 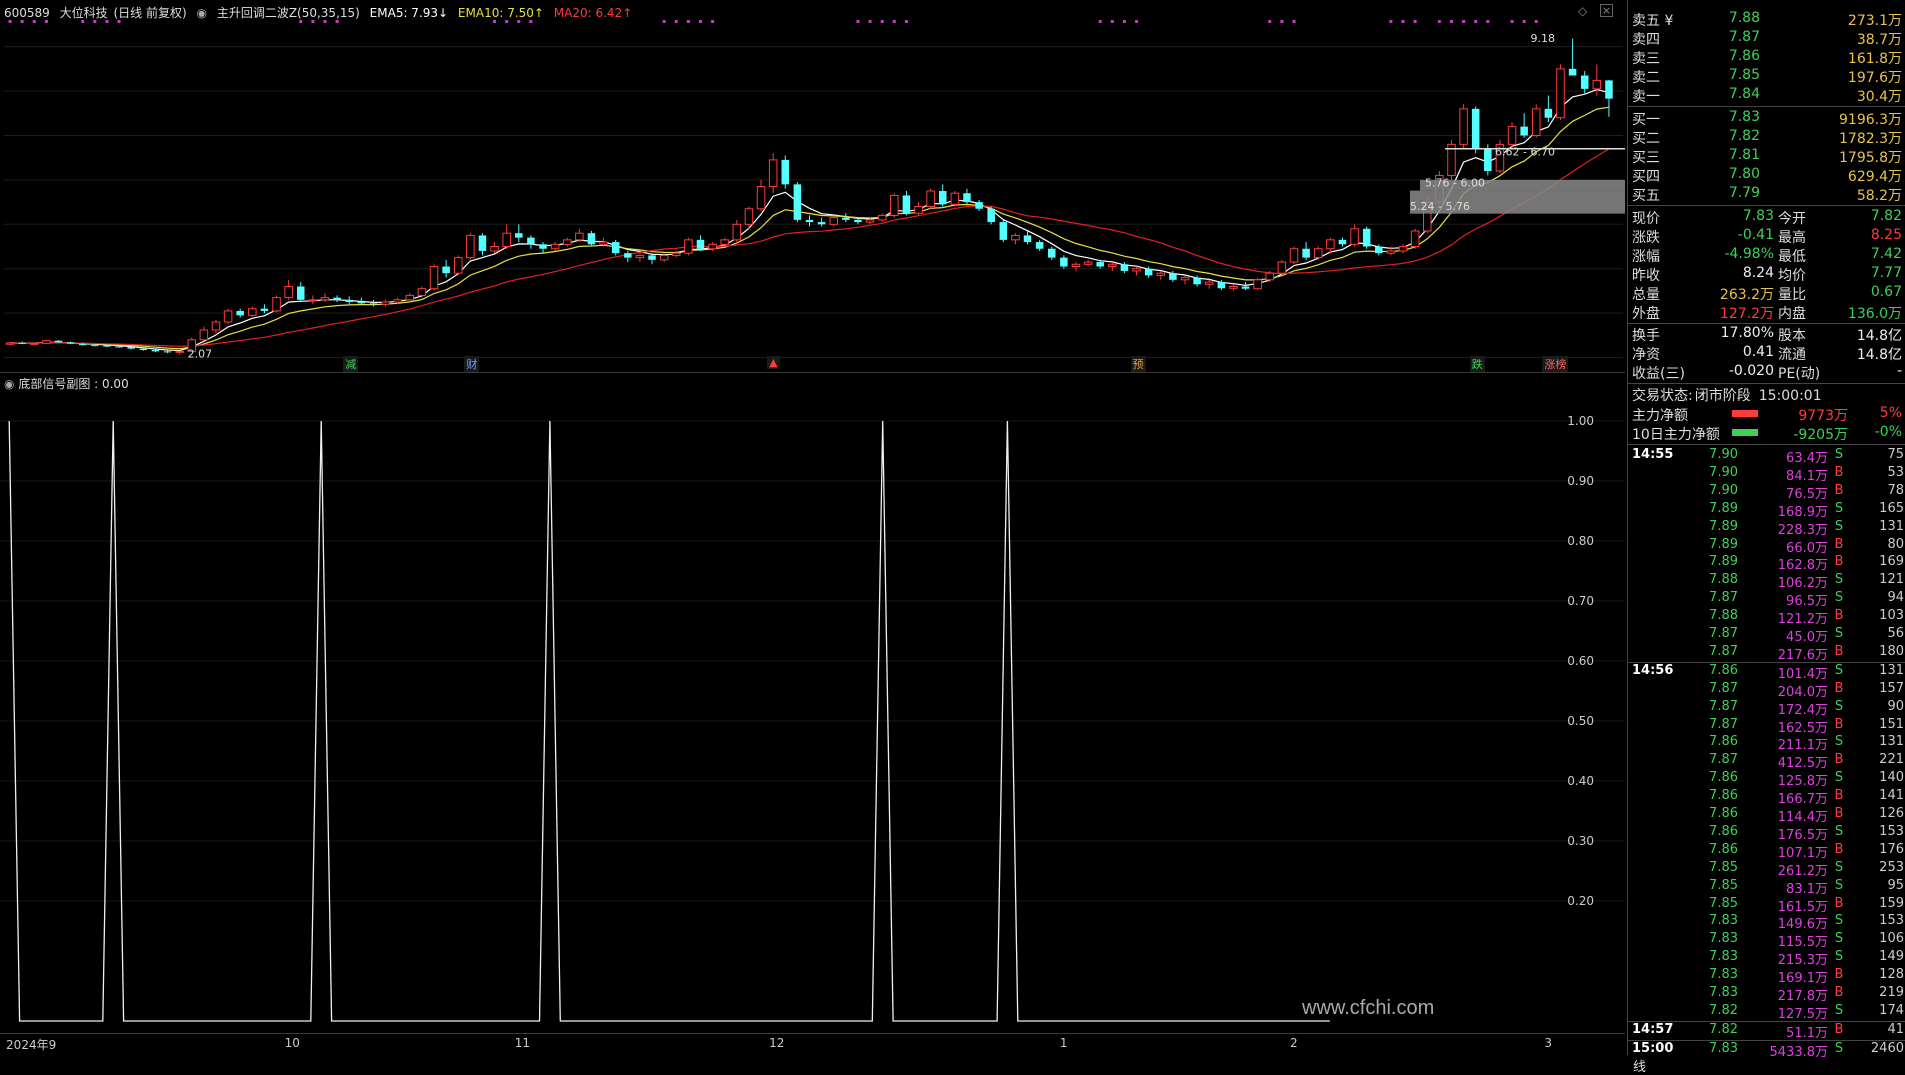 I want to click on event-mark: 涨榜, so click(x=1555, y=364).